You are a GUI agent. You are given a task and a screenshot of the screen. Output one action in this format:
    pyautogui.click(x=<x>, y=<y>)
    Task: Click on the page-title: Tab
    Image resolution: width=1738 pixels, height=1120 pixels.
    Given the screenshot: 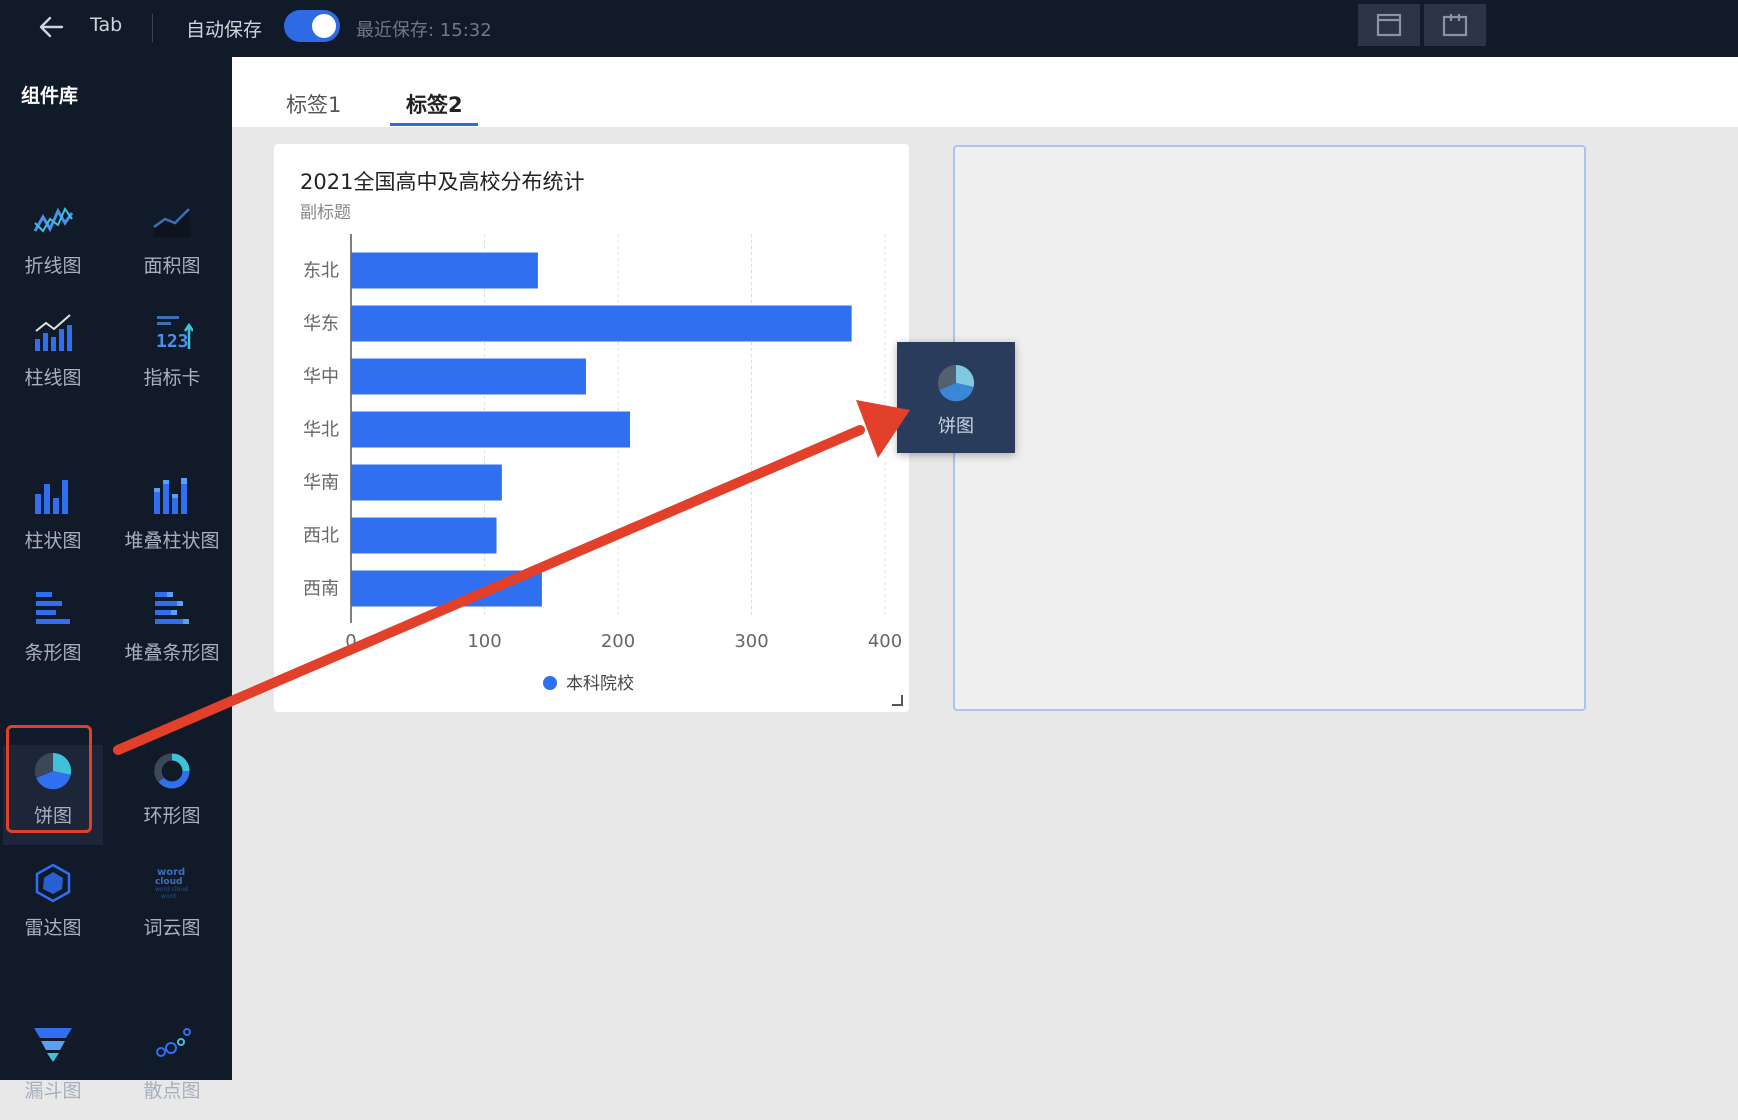 What is the action you would take?
    pyautogui.click(x=106, y=25)
    